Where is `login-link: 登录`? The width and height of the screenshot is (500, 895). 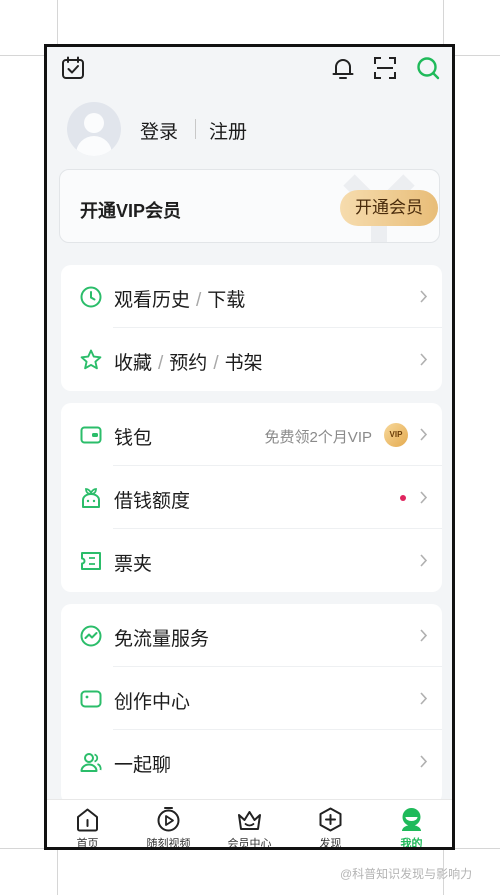
login-link: 登录 is located at coordinates (159, 130).